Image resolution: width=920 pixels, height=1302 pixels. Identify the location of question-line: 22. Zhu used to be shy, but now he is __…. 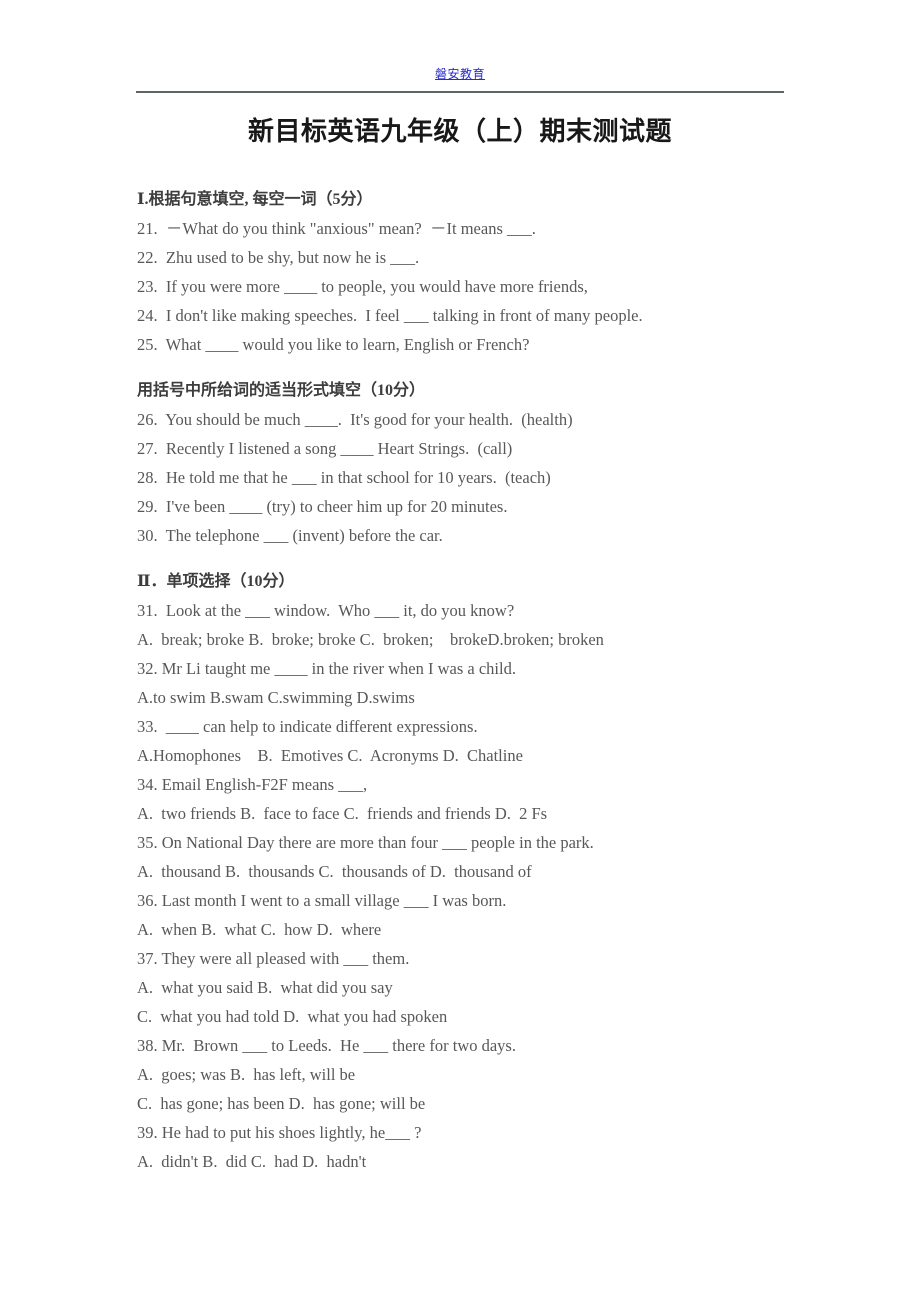
(278, 257).